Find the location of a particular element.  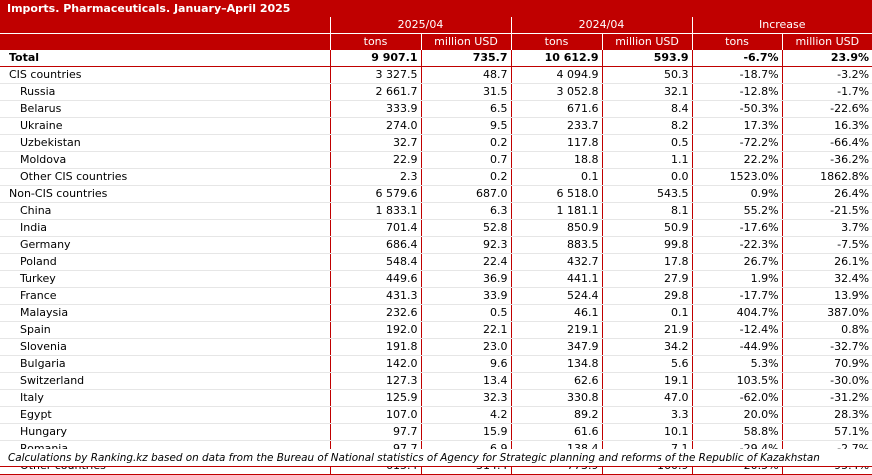

cell-value: 1.1 is located at coordinates (647, 160).